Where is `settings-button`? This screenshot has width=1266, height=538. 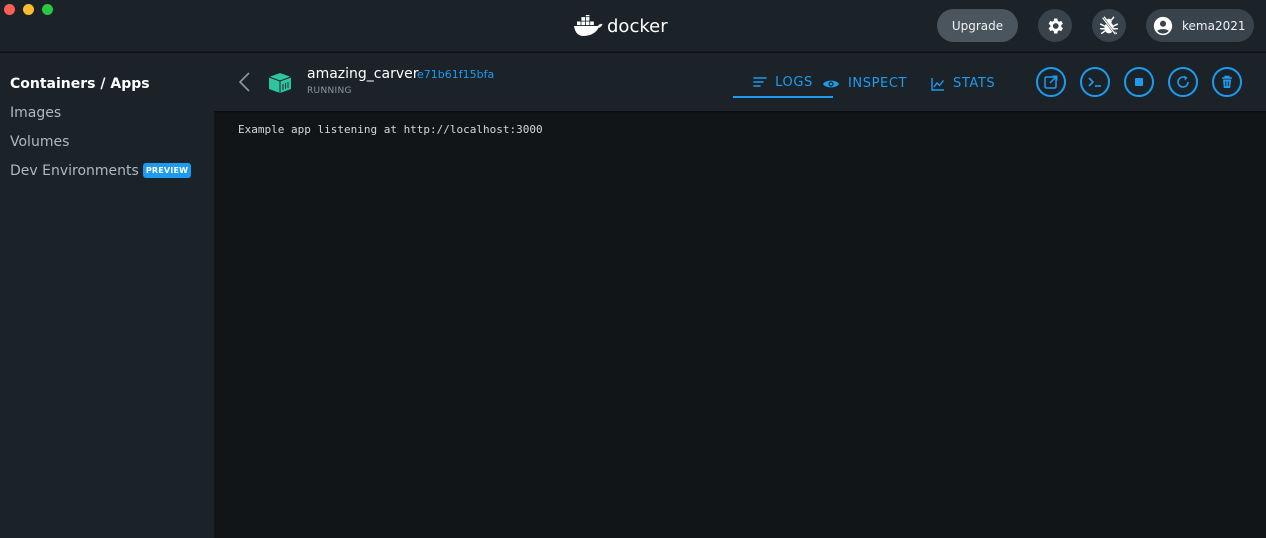 settings-button is located at coordinates (1055, 25).